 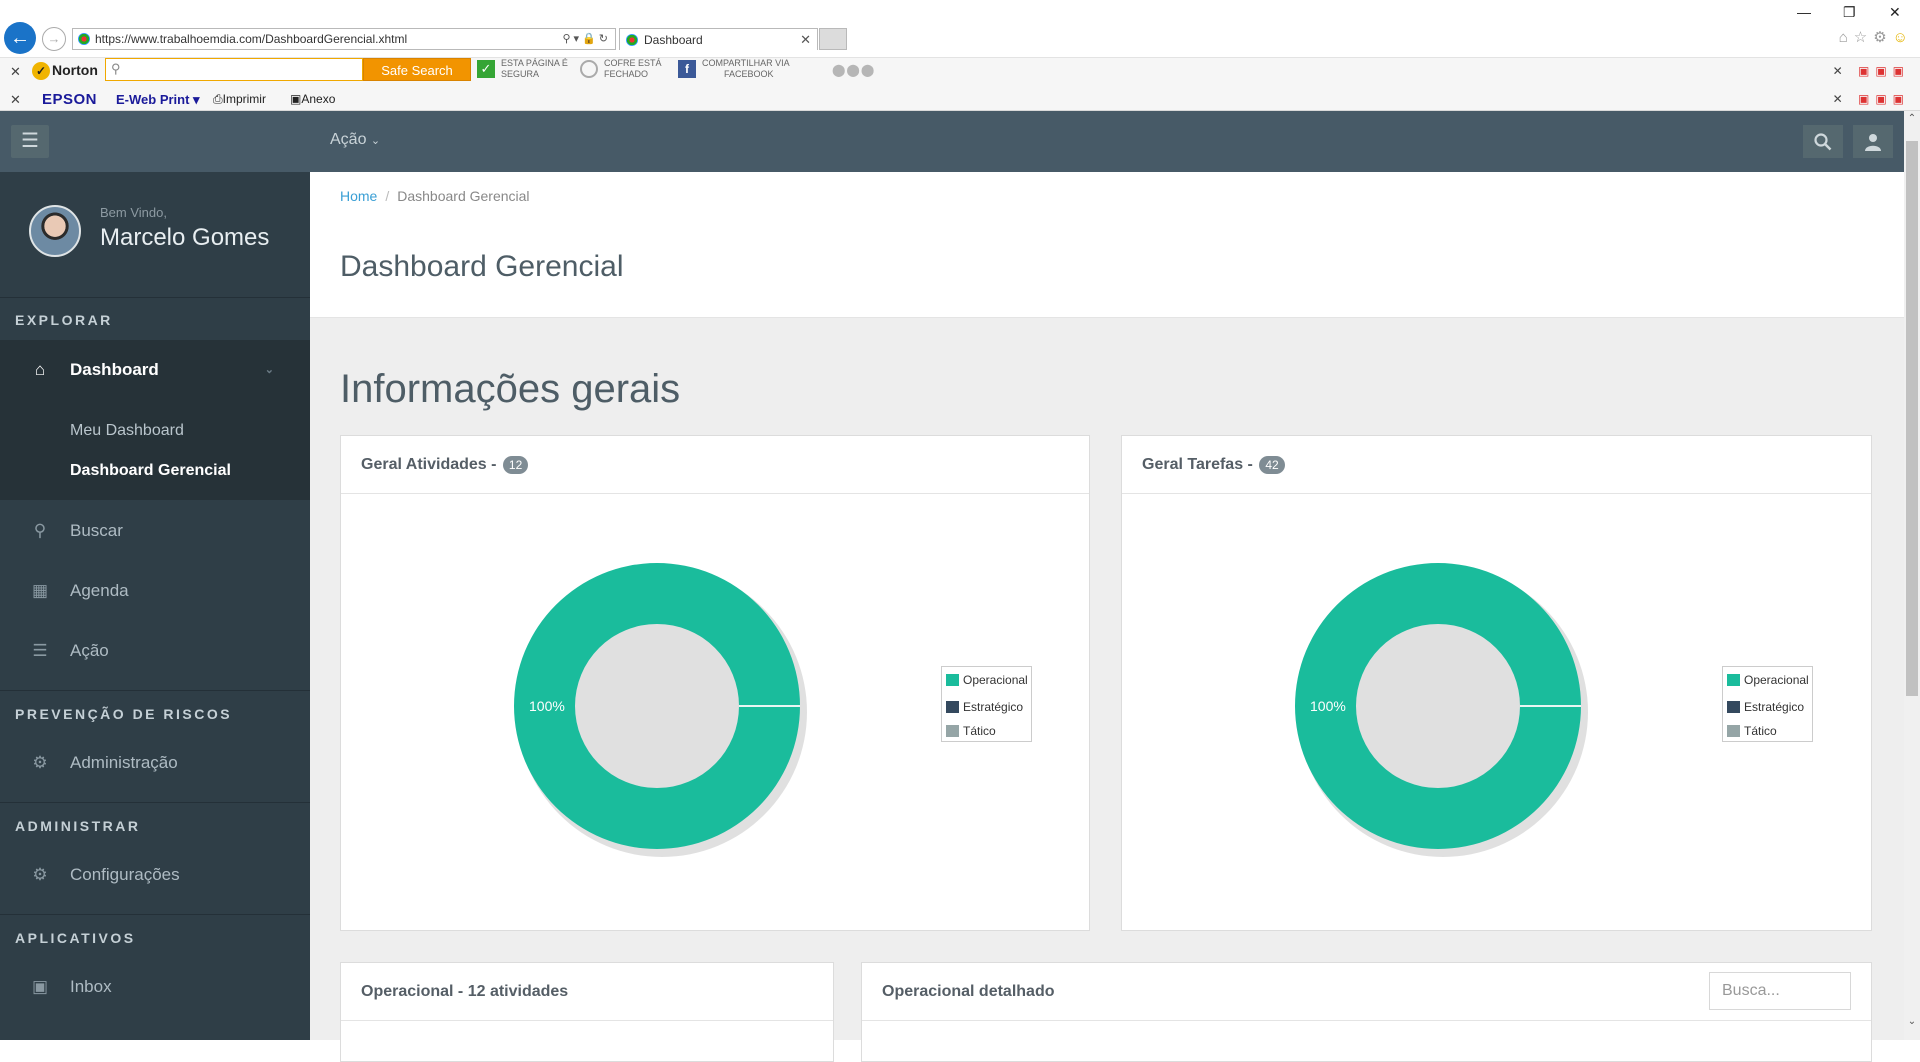 I want to click on ewebprint-menu: E-Web Print ▾, so click(x=158, y=100).